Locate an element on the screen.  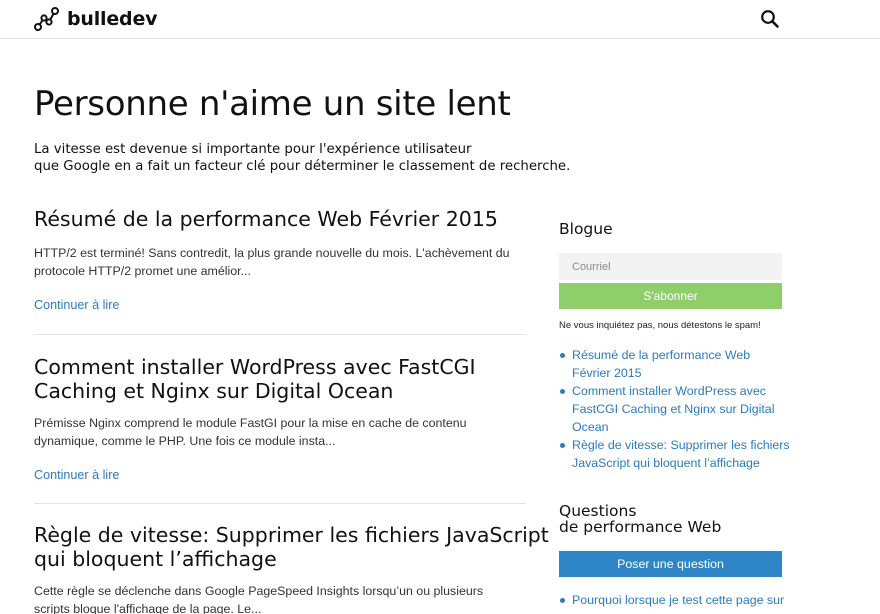
site-brand-link: bulledev is located at coordinates (112, 19).